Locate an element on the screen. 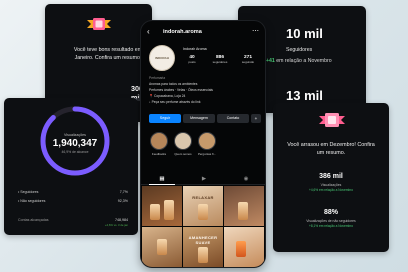 This screenshot has height=272, width=408. message-button: Mensagem is located at coordinates (199, 118).